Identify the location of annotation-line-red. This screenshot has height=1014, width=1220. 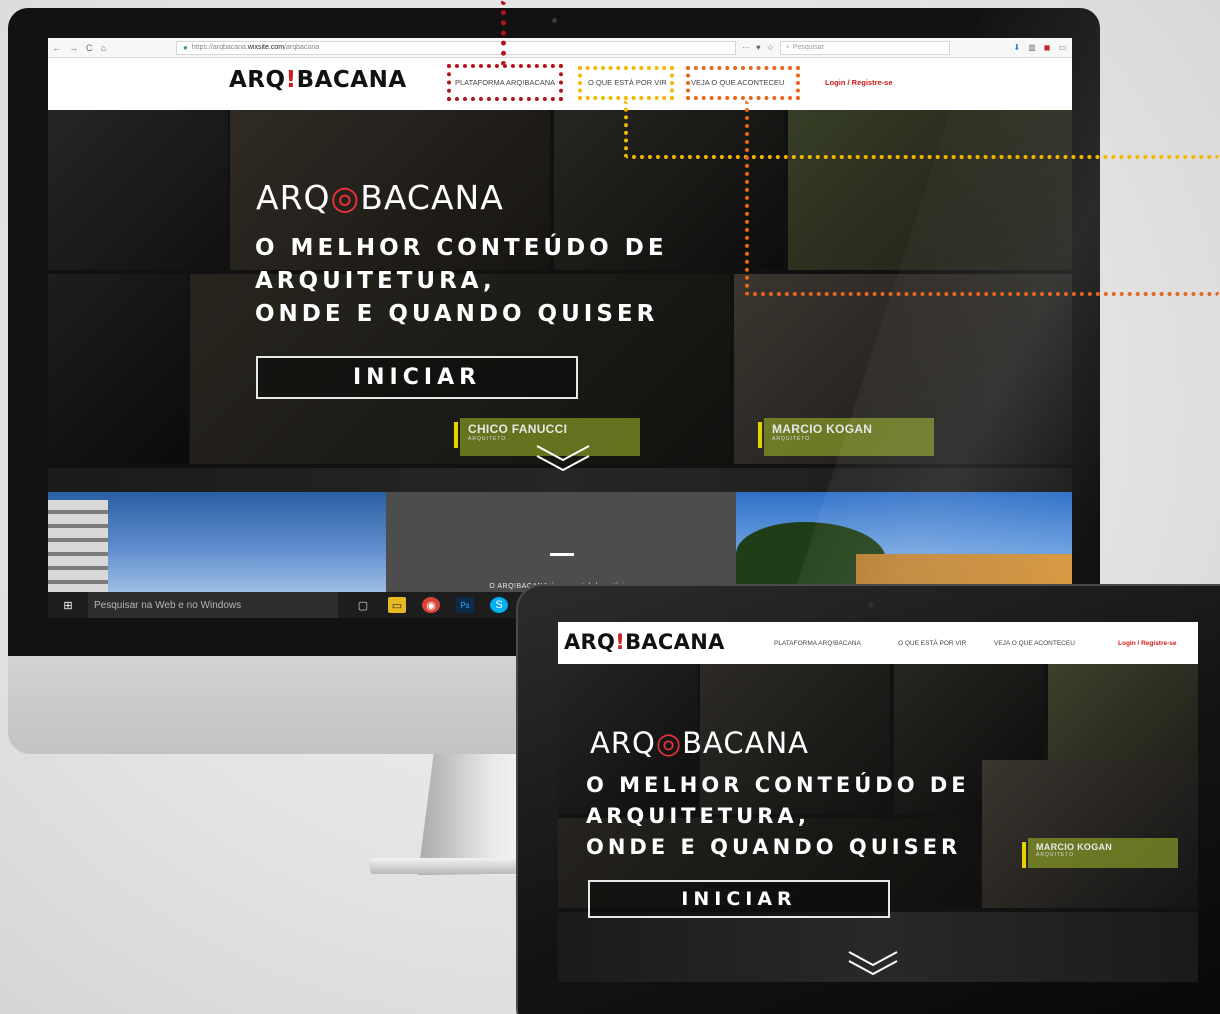
(505, 33).